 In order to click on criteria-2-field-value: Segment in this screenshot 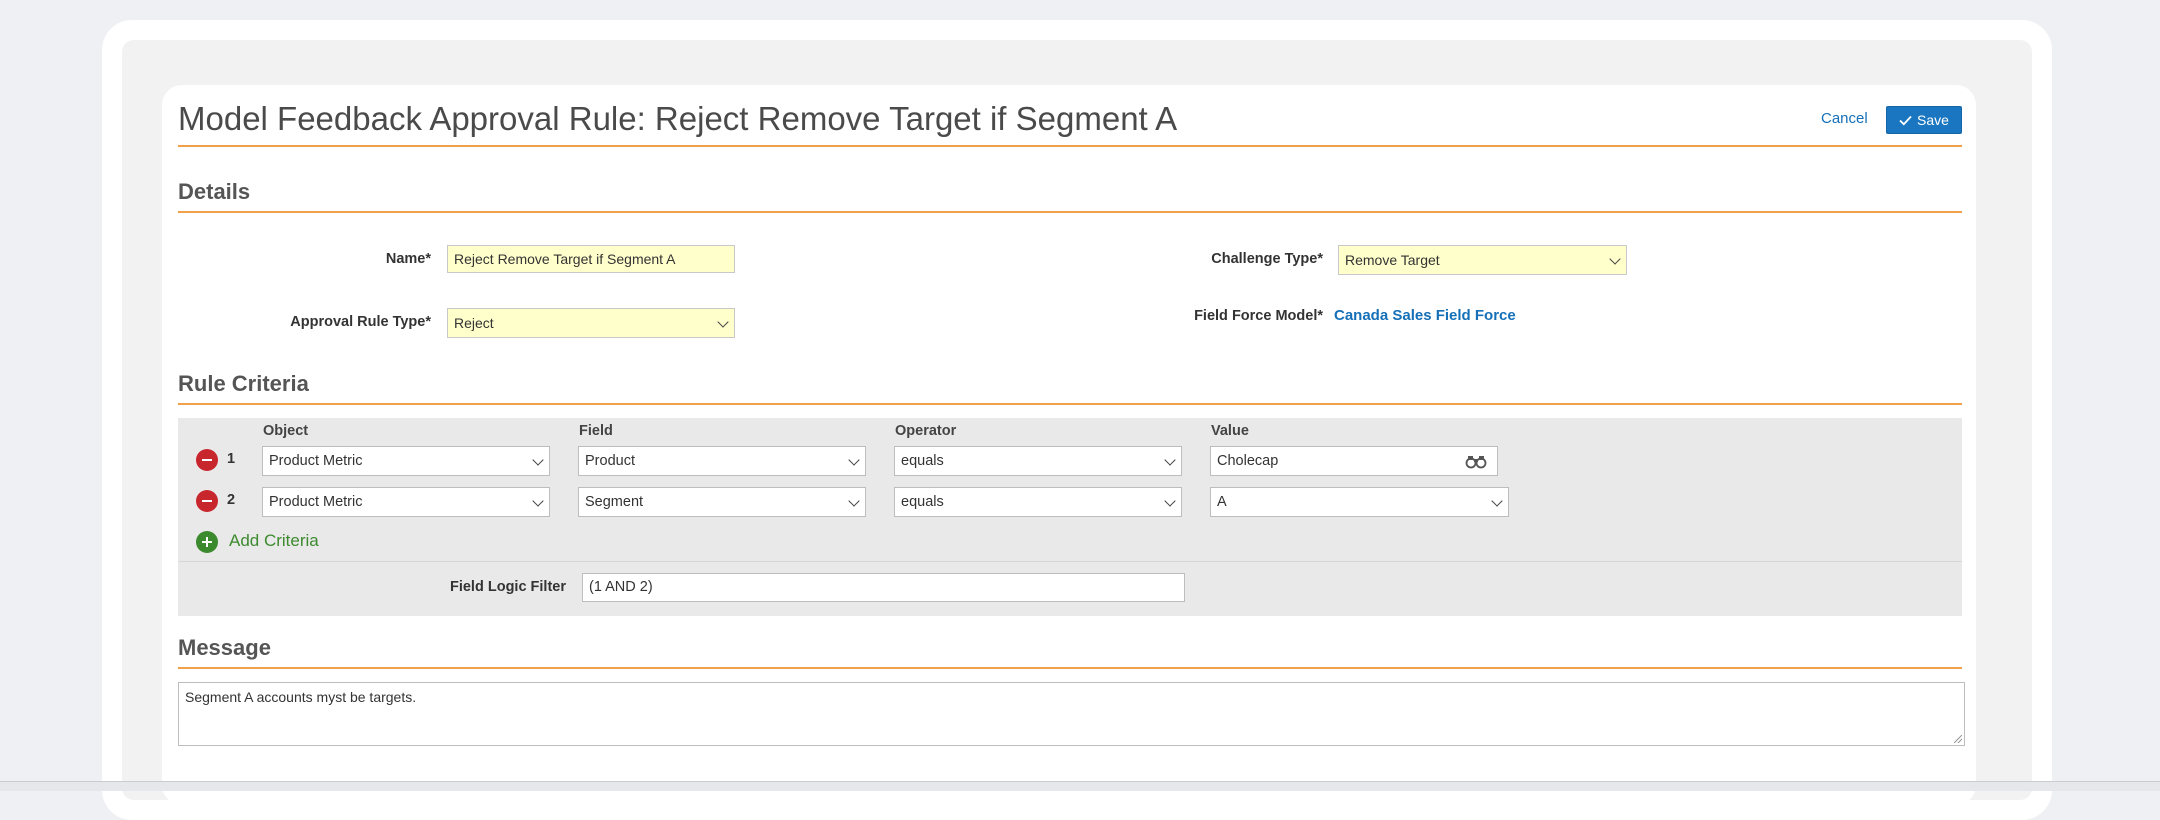, I will do `click(614, 502)`.